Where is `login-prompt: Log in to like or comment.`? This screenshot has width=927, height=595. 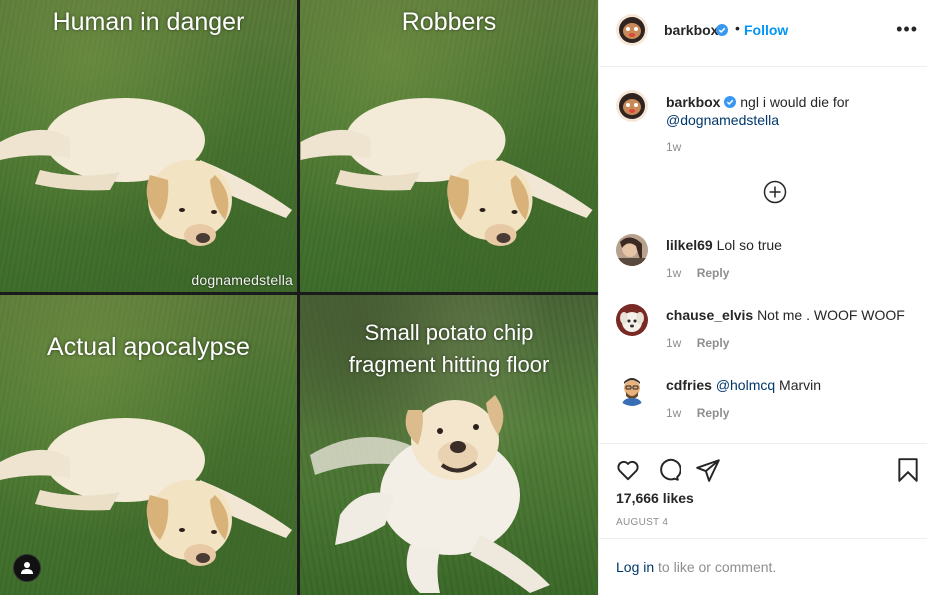 login-prompt: Log in to like or comment. is located at coordinates (763, 566).